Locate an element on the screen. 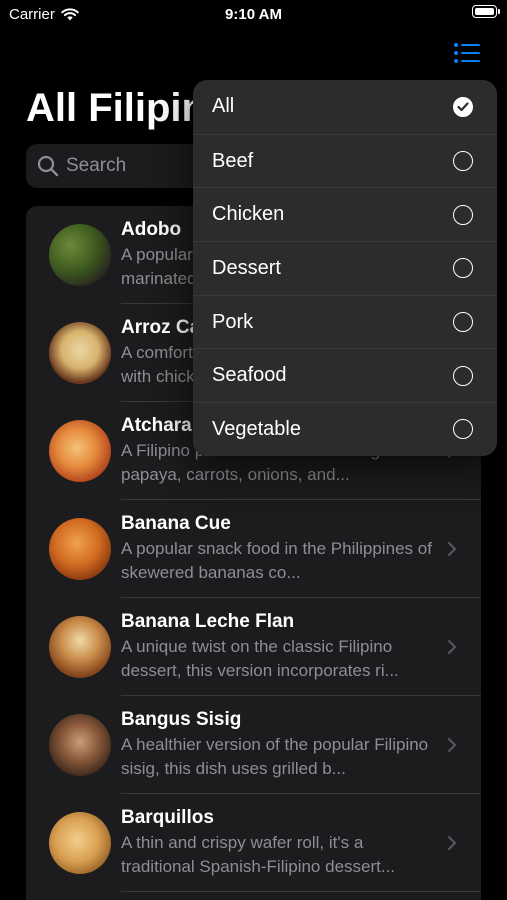 The width and height of the screenshot is (507, 900). row-separator is located at coordinates (301, 891).